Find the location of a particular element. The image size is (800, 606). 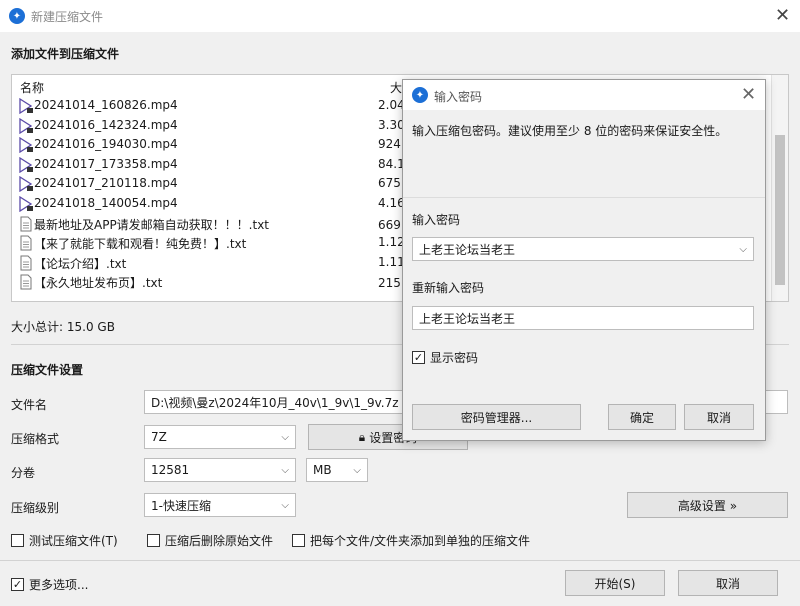

level-value: 1-快速压缩 is located at coordinates (181, 505).